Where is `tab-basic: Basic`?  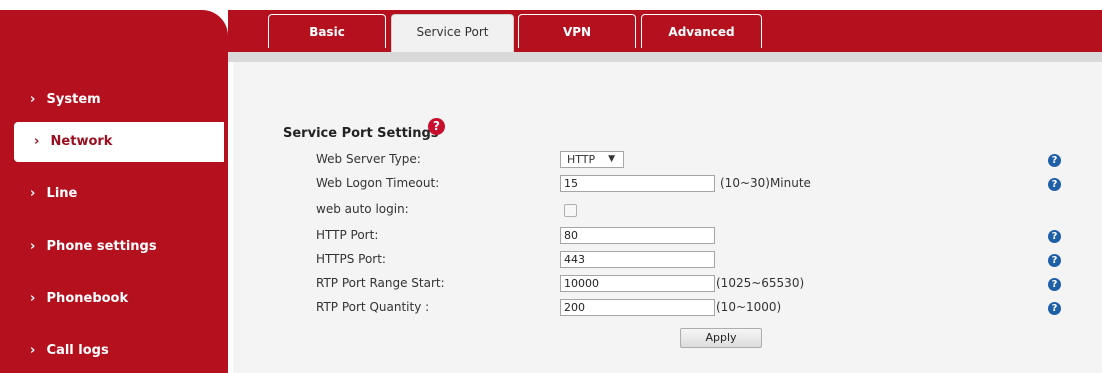 tab-basic: Basic is located at coordinates (327, 31).